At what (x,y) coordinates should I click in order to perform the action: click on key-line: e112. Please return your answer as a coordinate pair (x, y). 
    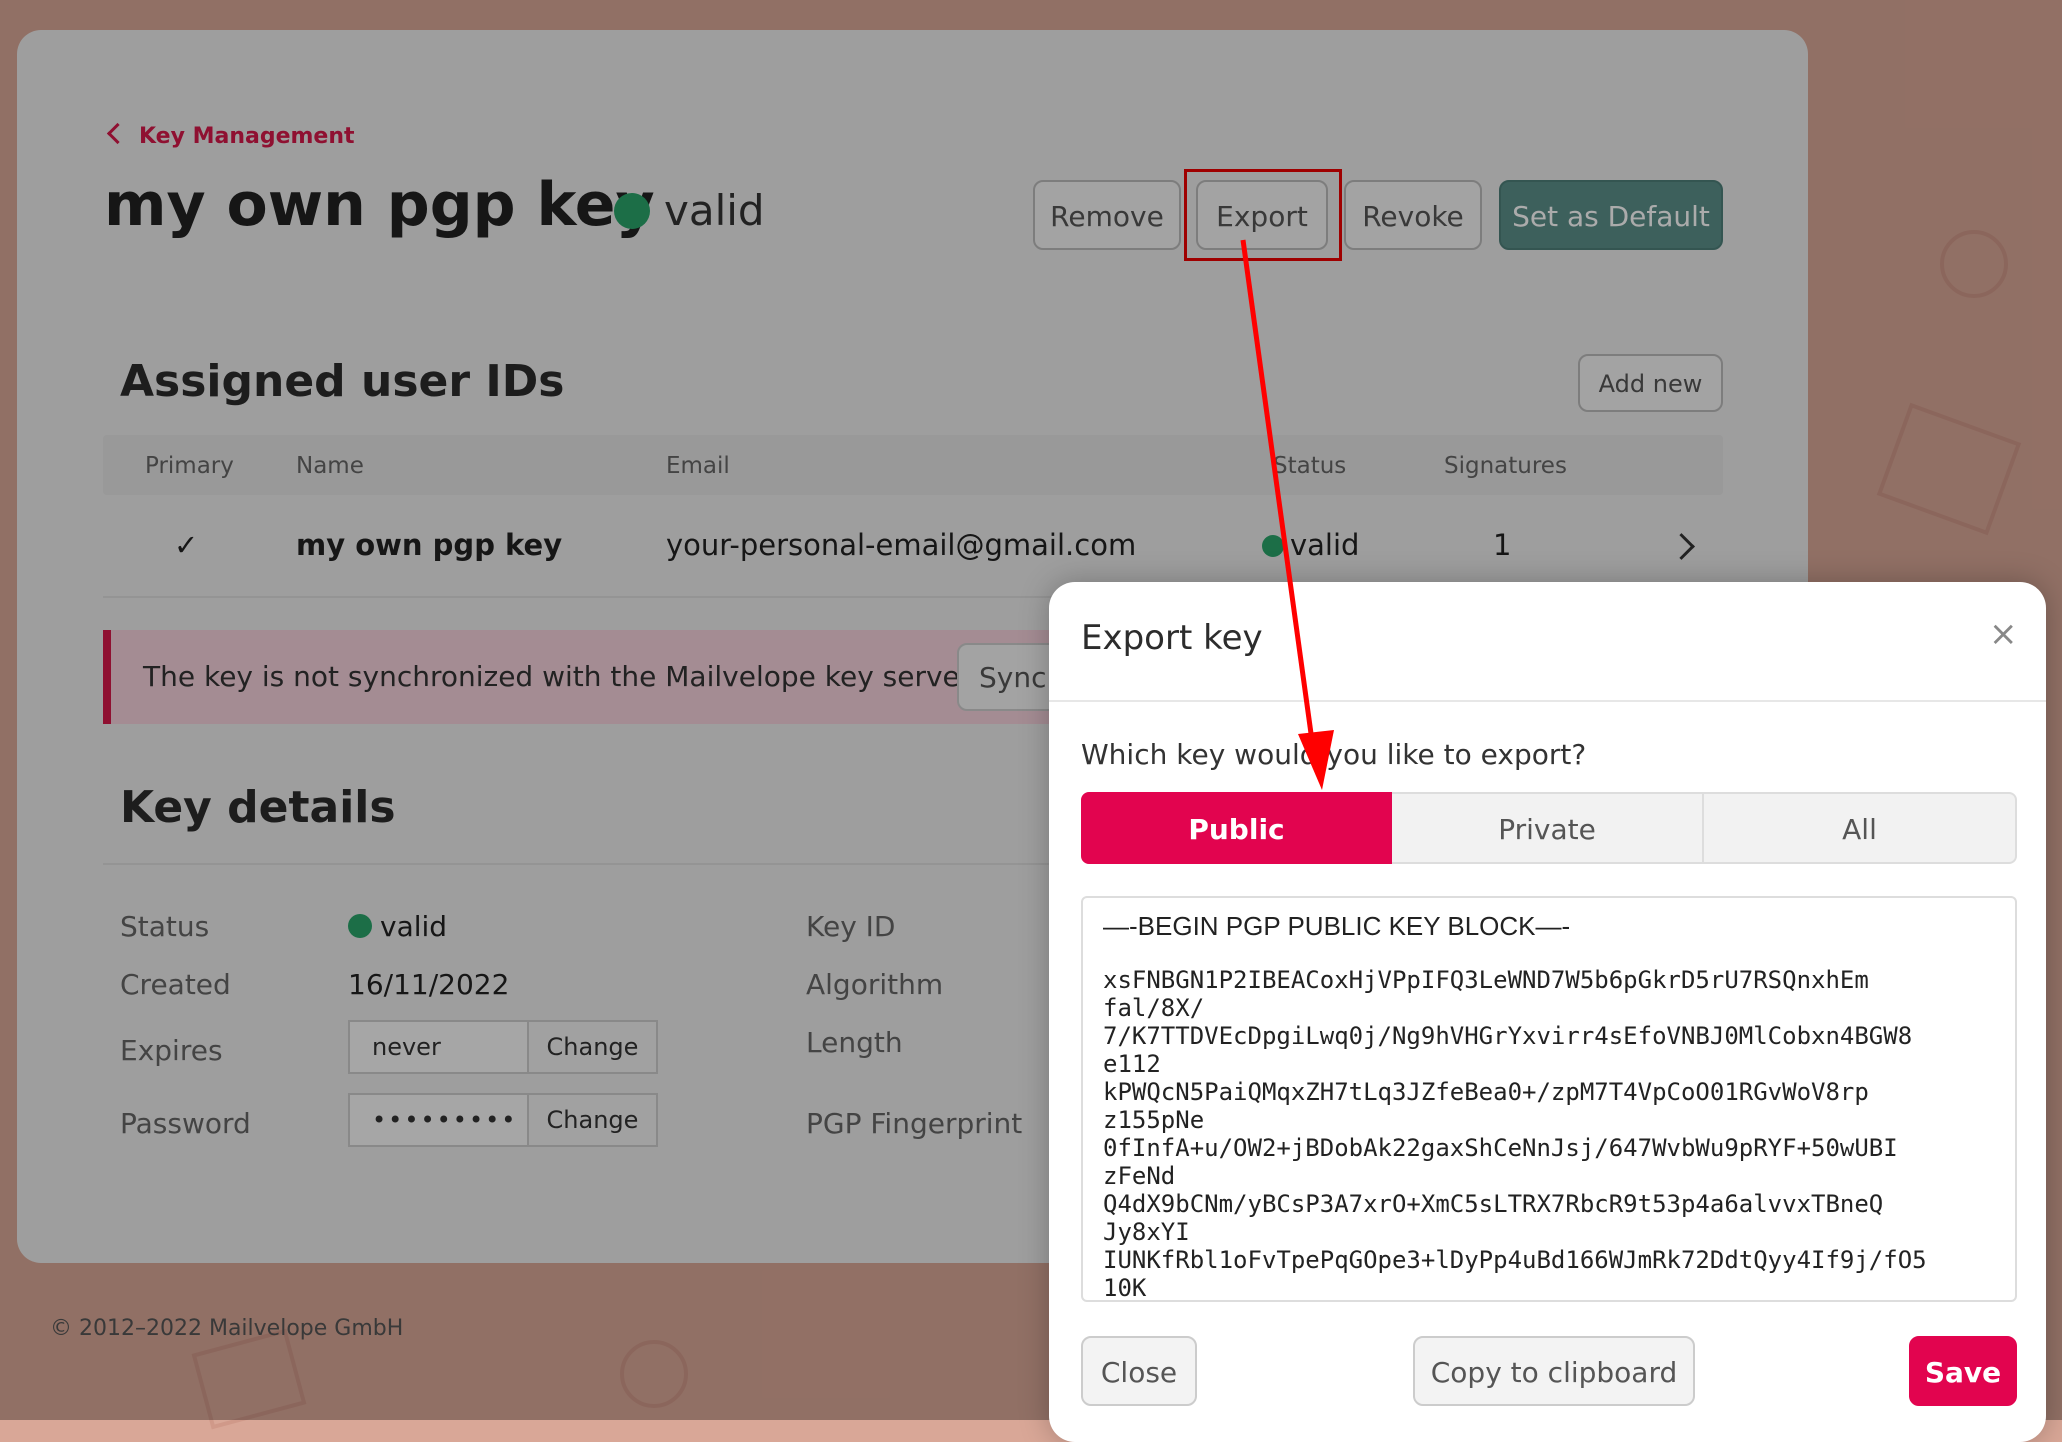
    Looking at the image, I should click on (1132, 1064).